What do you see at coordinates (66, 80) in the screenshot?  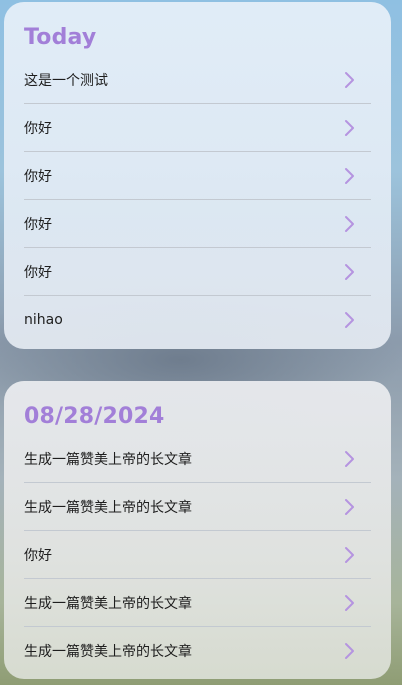 I see `history-item-label: 这是一个测试` at bounding box center [66, 80].